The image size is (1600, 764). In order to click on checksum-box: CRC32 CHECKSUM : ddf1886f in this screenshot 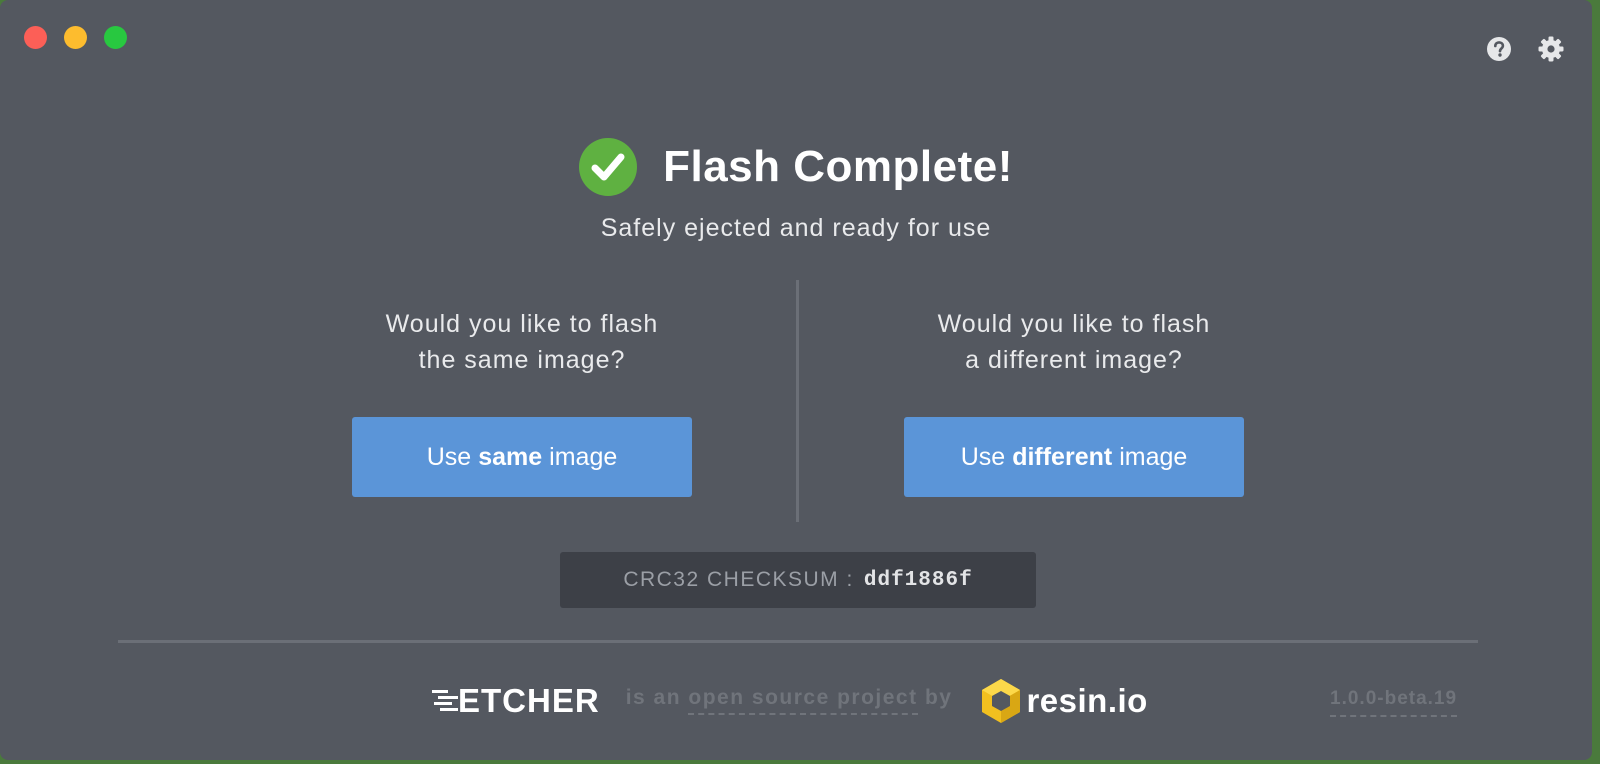, I will do `click(798, 580)`.